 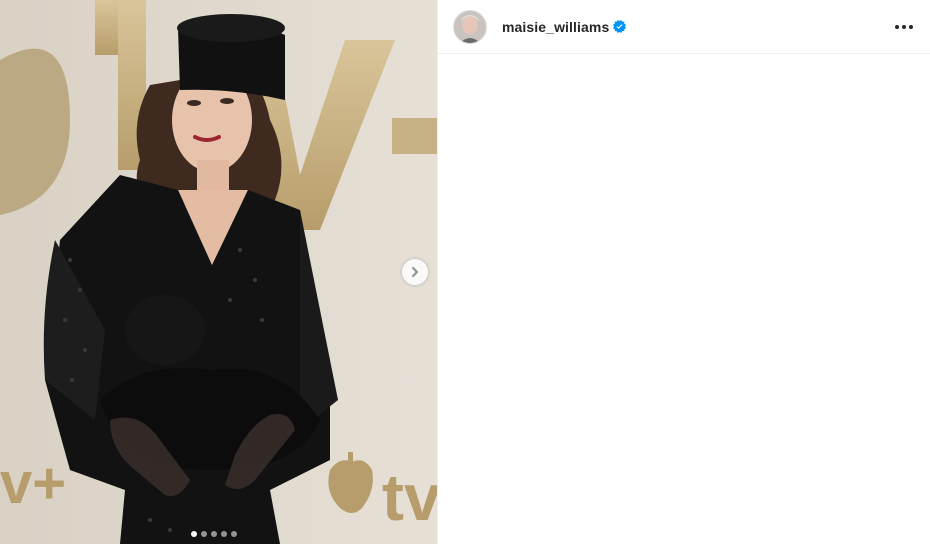 I want to click on verified-badge-icon, so click(x=620, y=26).